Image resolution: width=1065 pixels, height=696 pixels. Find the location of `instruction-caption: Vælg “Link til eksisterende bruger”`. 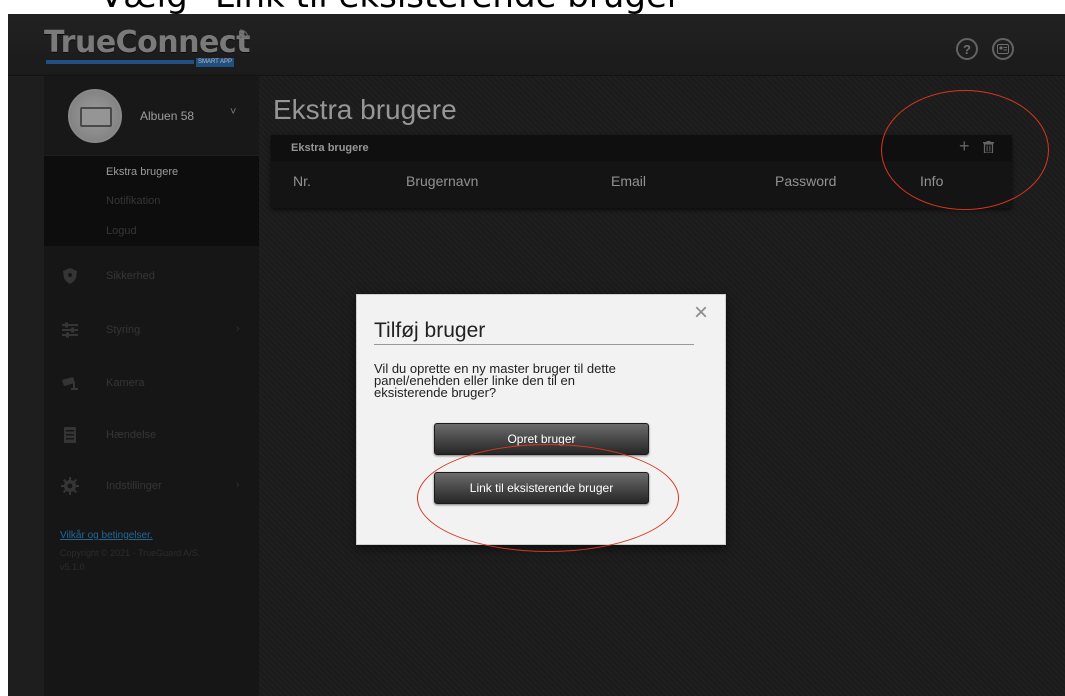

instruction-caption: Vælg “Link til eksisterende bruger” is located at coordinates (532, 7).